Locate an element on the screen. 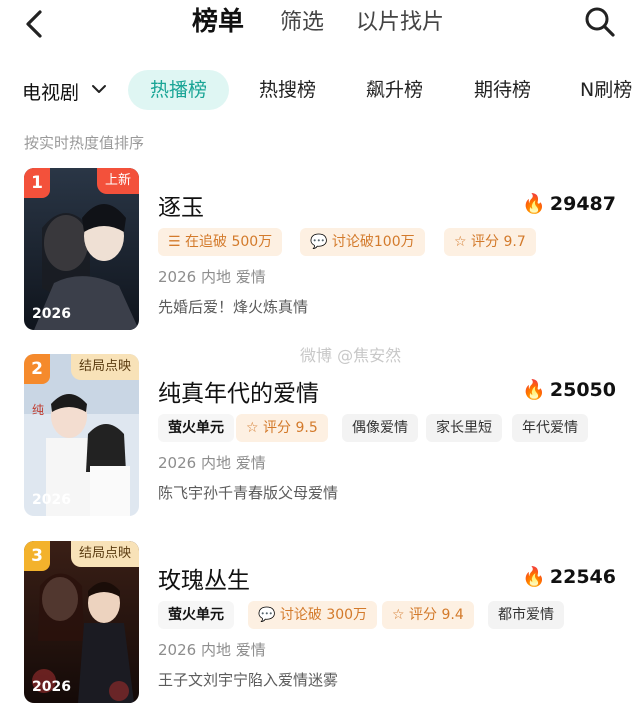 This screenshot has height=711, width=640. chip-genre: 家长里短 is located at coordinates (464, 428).